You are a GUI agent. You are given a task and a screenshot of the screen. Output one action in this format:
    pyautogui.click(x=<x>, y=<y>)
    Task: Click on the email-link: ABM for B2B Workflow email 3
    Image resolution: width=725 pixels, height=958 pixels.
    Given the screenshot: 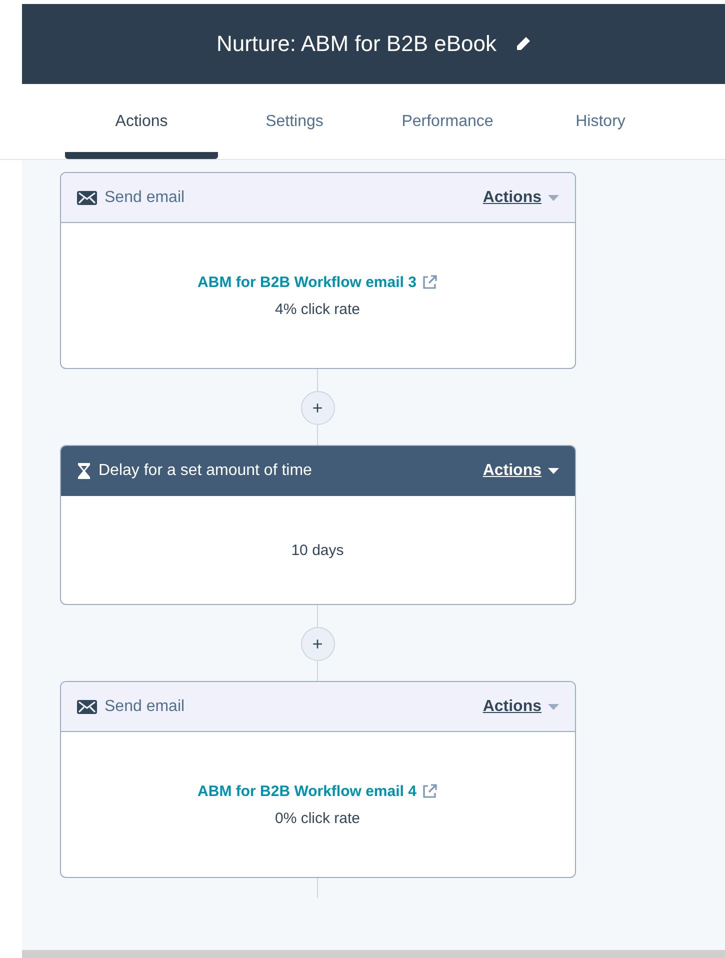 What is the action you would take?
    pyautogui.click(x=318, y=282)
    